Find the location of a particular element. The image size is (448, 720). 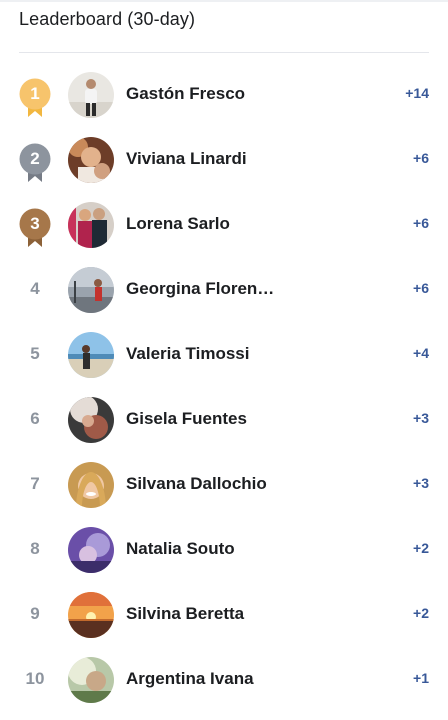

rank-number: 2 is located at coordinates (35, 158).